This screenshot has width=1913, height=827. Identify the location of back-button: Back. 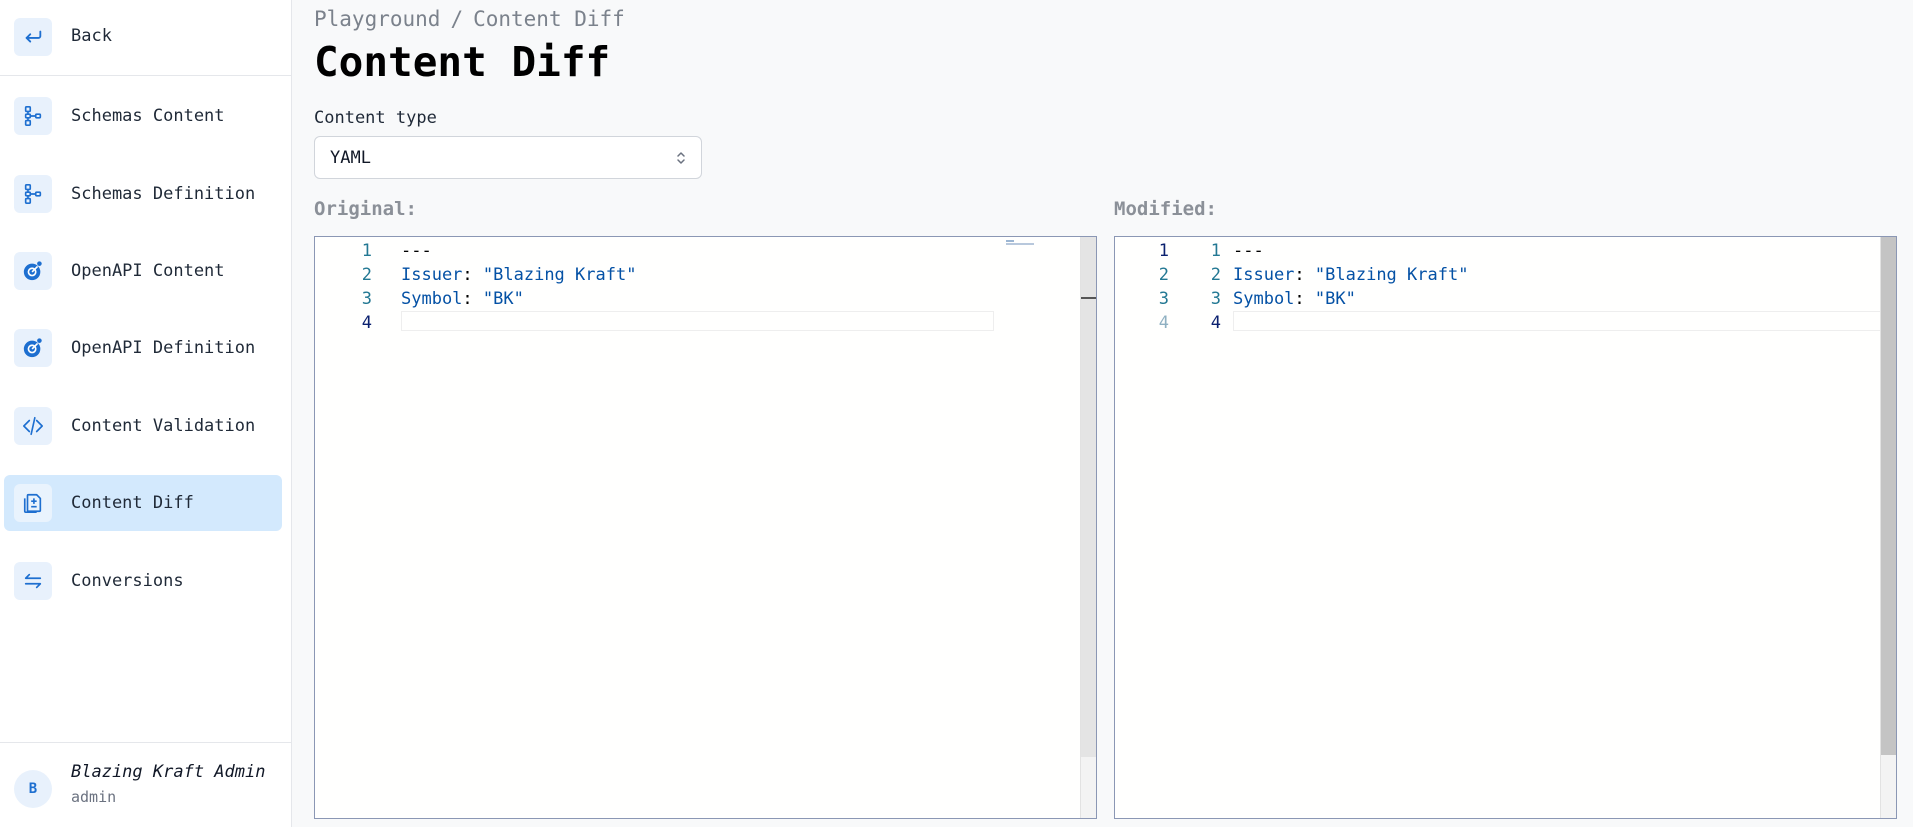
(146, 38).